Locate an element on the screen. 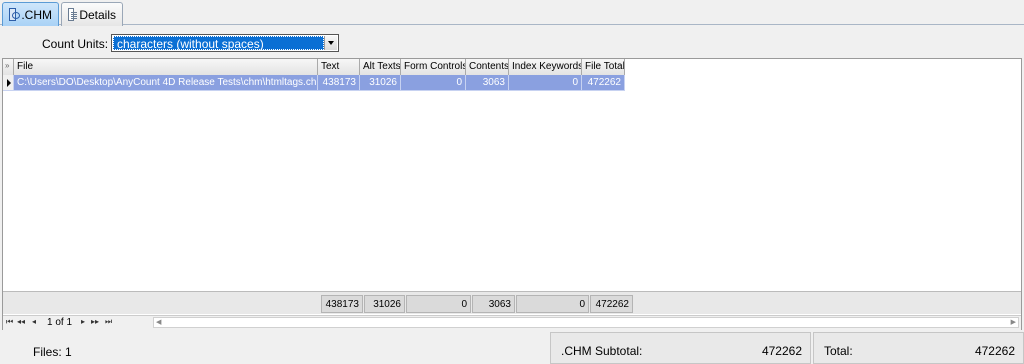  tab-label: Details is located at coordinates (97, 14).